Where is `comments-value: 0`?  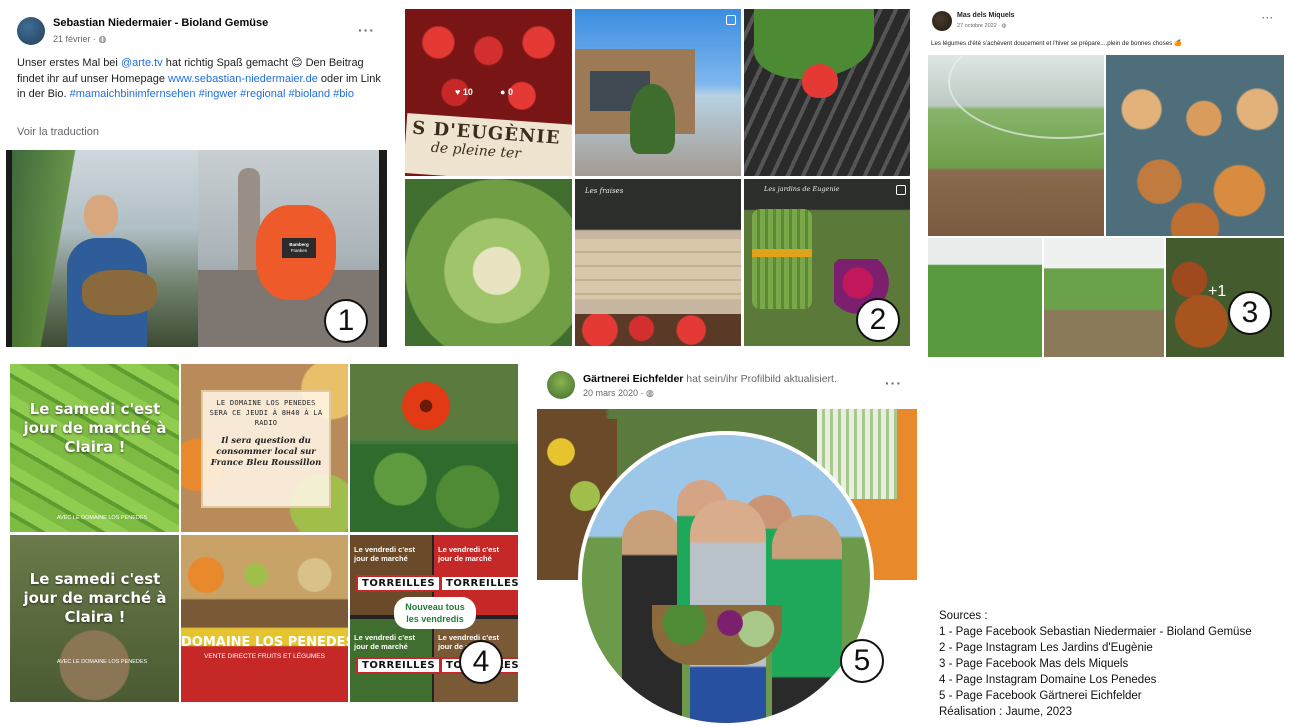 comments-value: 0 is located at coordinates (510, 92).